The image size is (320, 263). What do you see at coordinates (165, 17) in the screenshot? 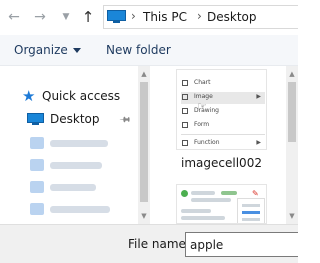
I see `breadcrumb-this-pc: This PC` at bounding box center [165, 17].